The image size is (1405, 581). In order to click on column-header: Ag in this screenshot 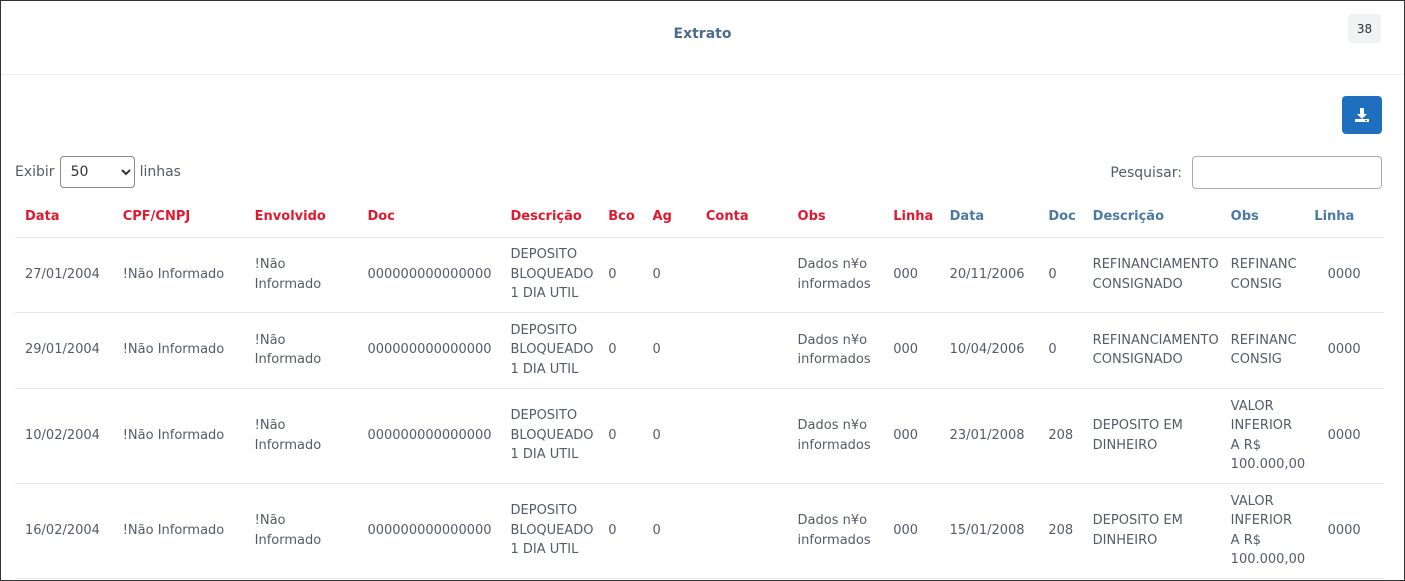, I will do `click(669, 217)`.